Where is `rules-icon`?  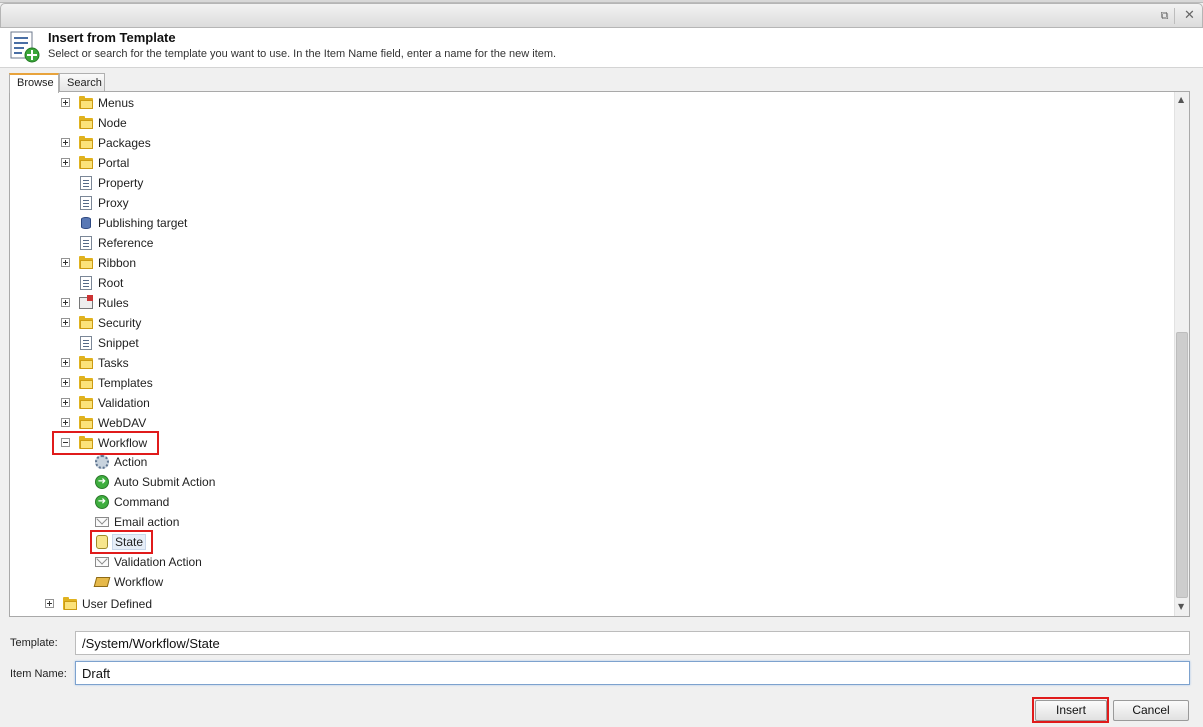 rules-icon is located at coordinates (86, 303).